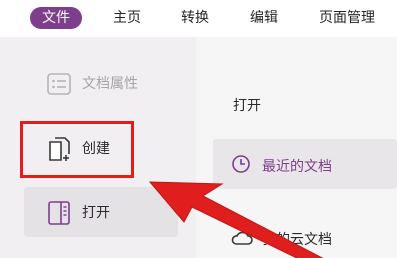 The width and height of the screenshot is (397, 258). Describe the element at coordinates (242, 238) in the screenshot. I see `cloud-icon` at that location.